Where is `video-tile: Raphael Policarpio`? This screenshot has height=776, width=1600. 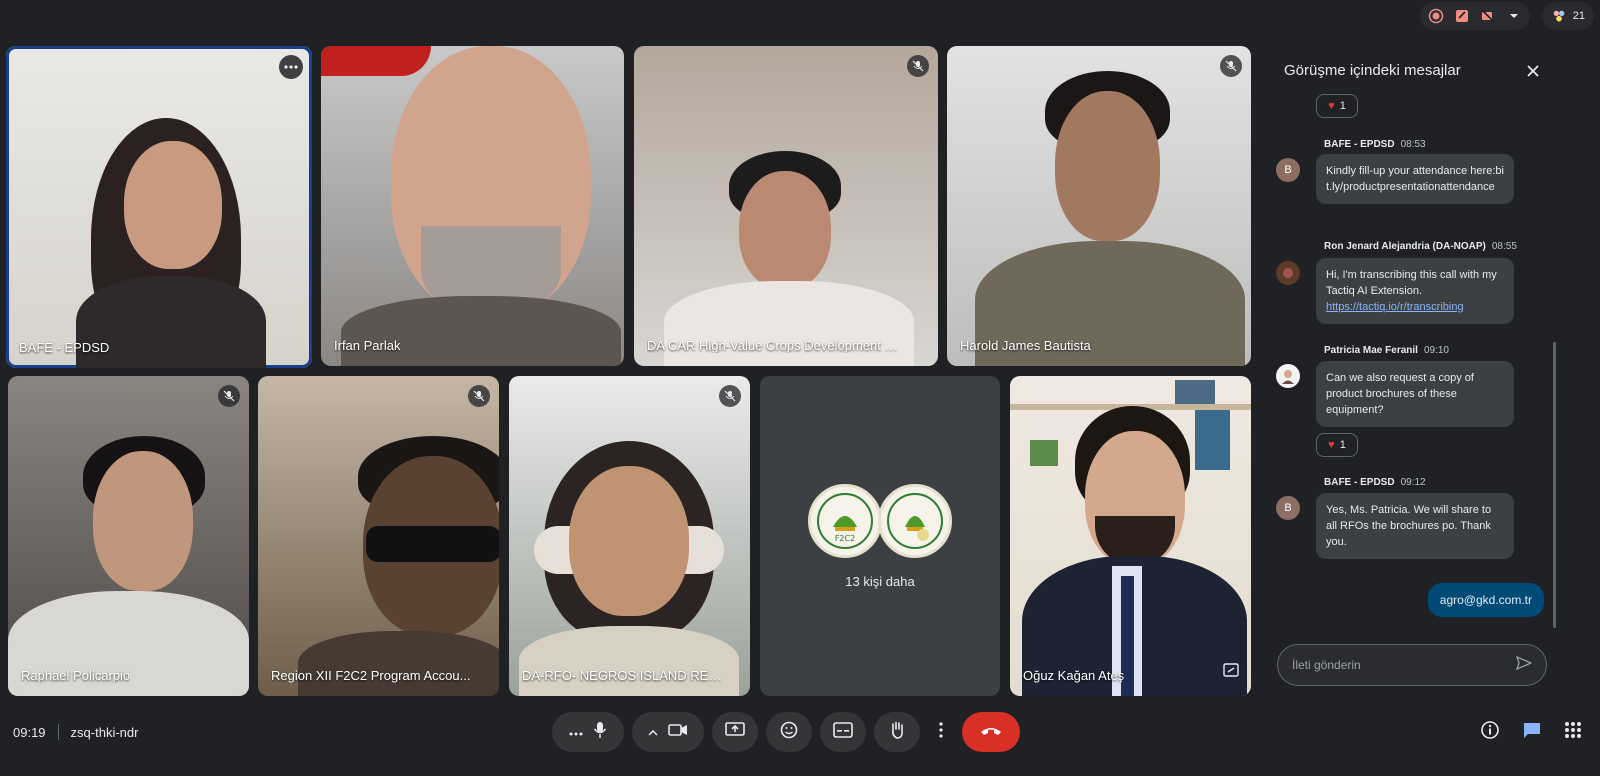 video-tile: Raphael Policarpio is located at coordinates (128, 536).